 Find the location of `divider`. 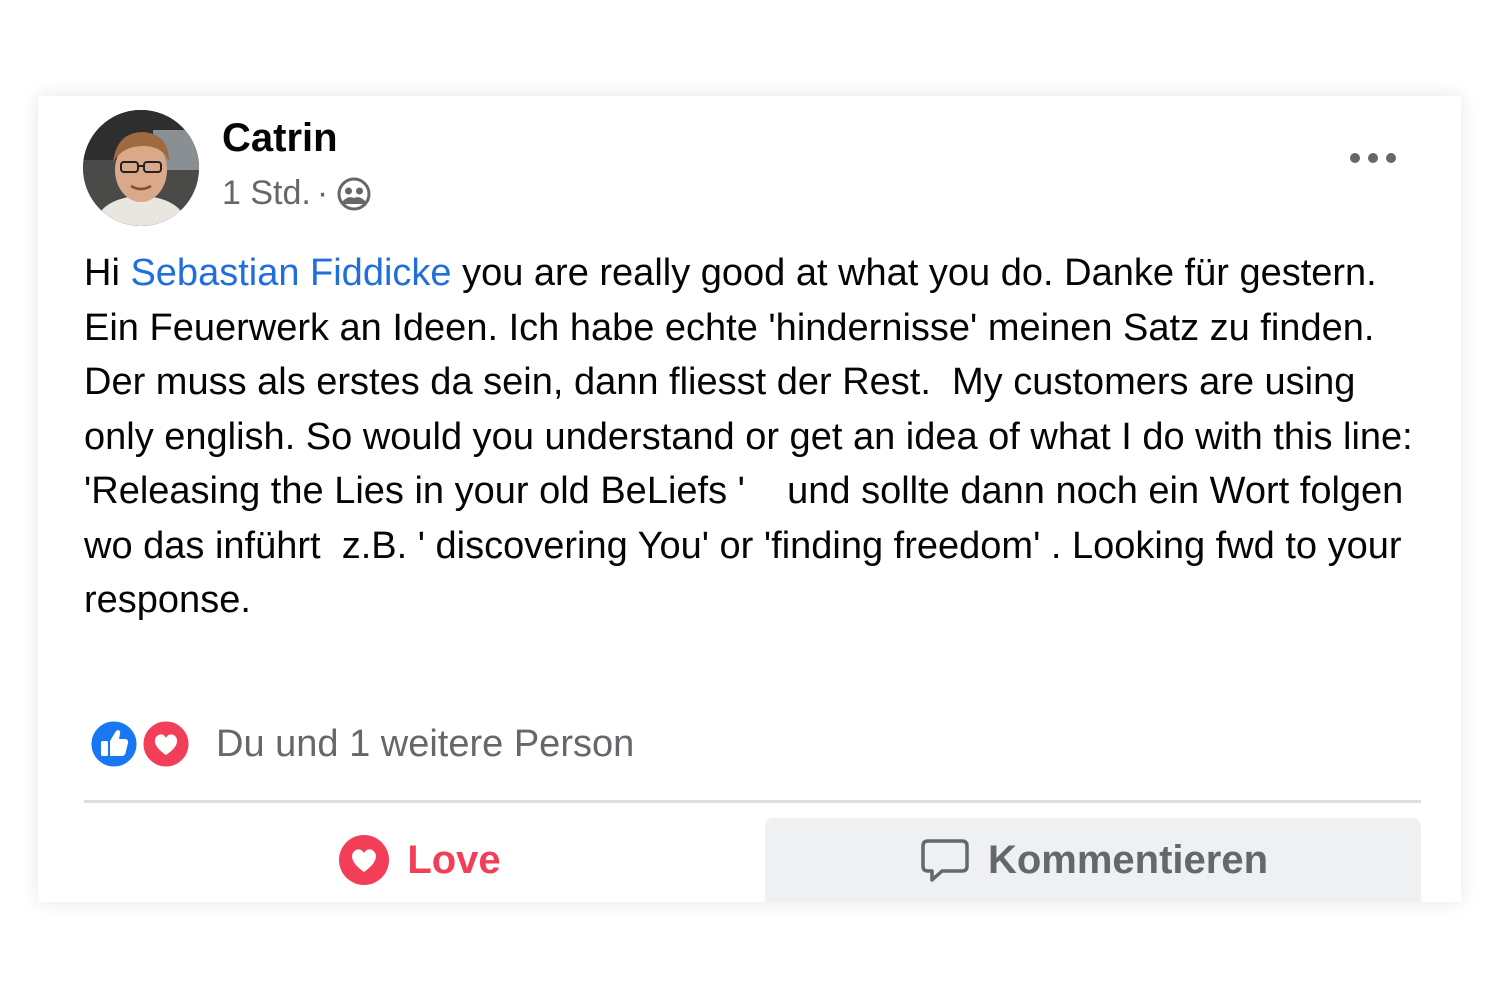

divider is located at coordinates (752, 801).